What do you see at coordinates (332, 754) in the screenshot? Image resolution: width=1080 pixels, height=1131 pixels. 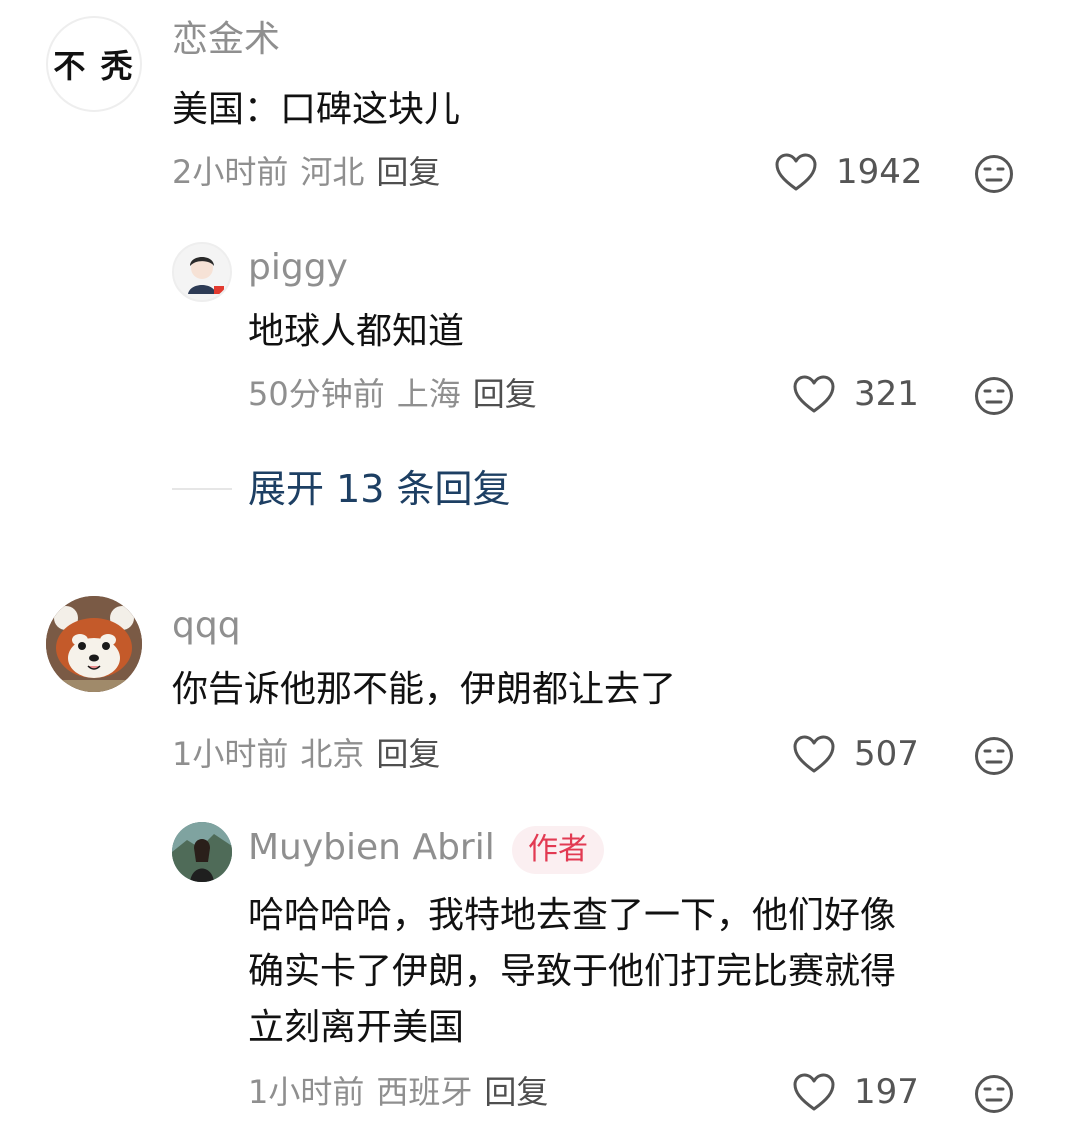 I see `location: 北京` at bounding box center [332, 754].